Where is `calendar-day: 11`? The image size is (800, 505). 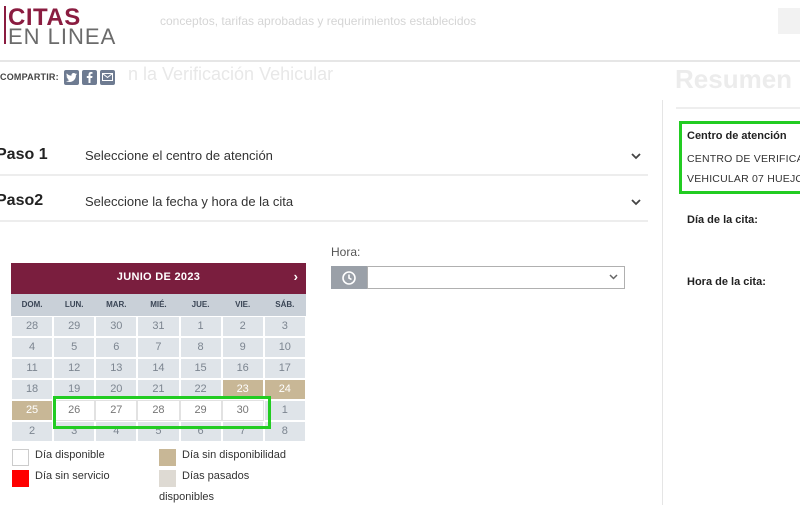
calendar-day: 11 is located at coordinates (32, 368).